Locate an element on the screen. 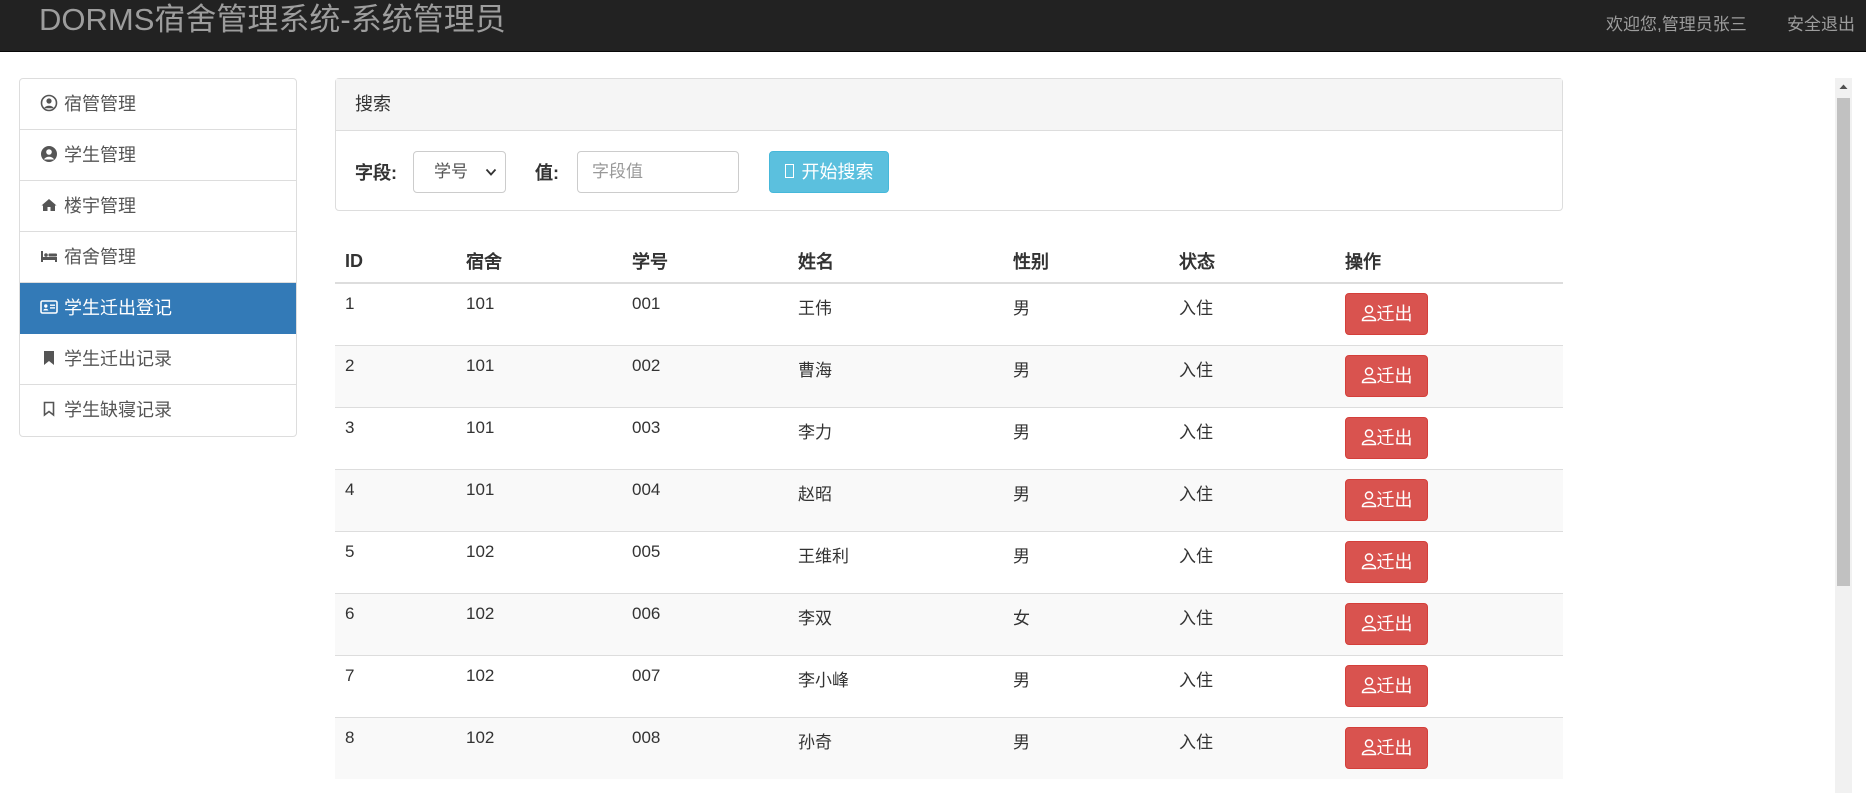 Image resolution: width=1866 pixels, height=793 pixels. home-icon is located at coordinates (49, 205).